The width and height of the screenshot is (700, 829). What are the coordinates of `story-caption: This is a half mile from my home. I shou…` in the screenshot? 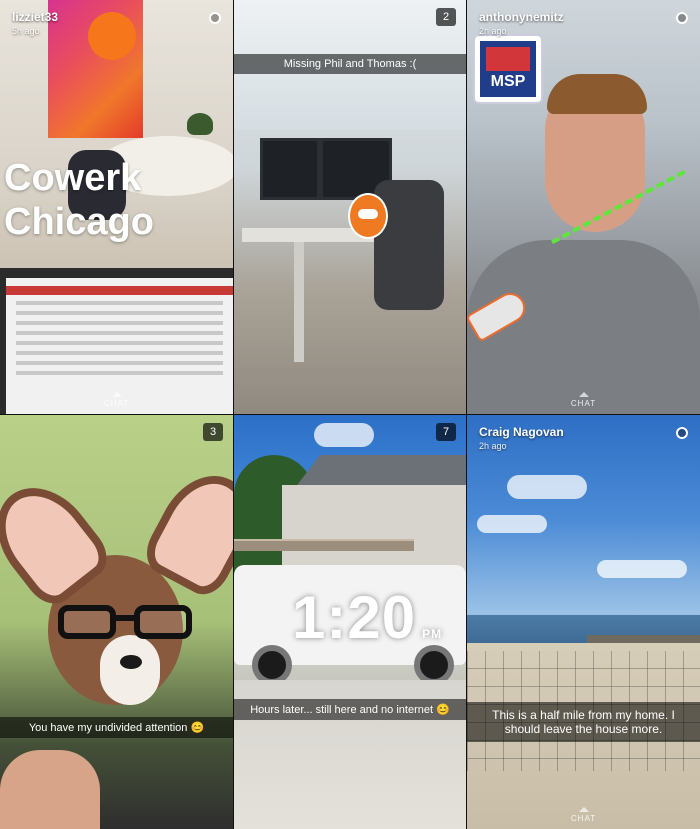 It's located at (583, 722).